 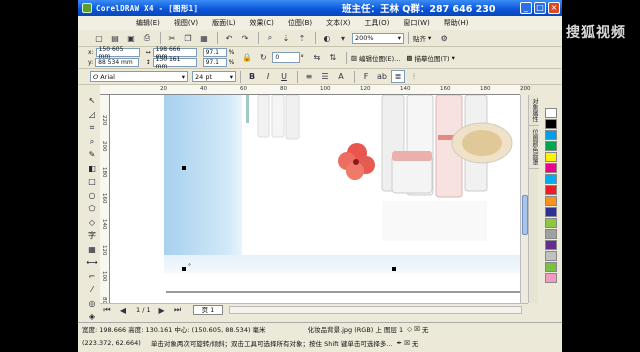 I want to click on application-launcher-icon: ▾, so click(x=343, y=38).